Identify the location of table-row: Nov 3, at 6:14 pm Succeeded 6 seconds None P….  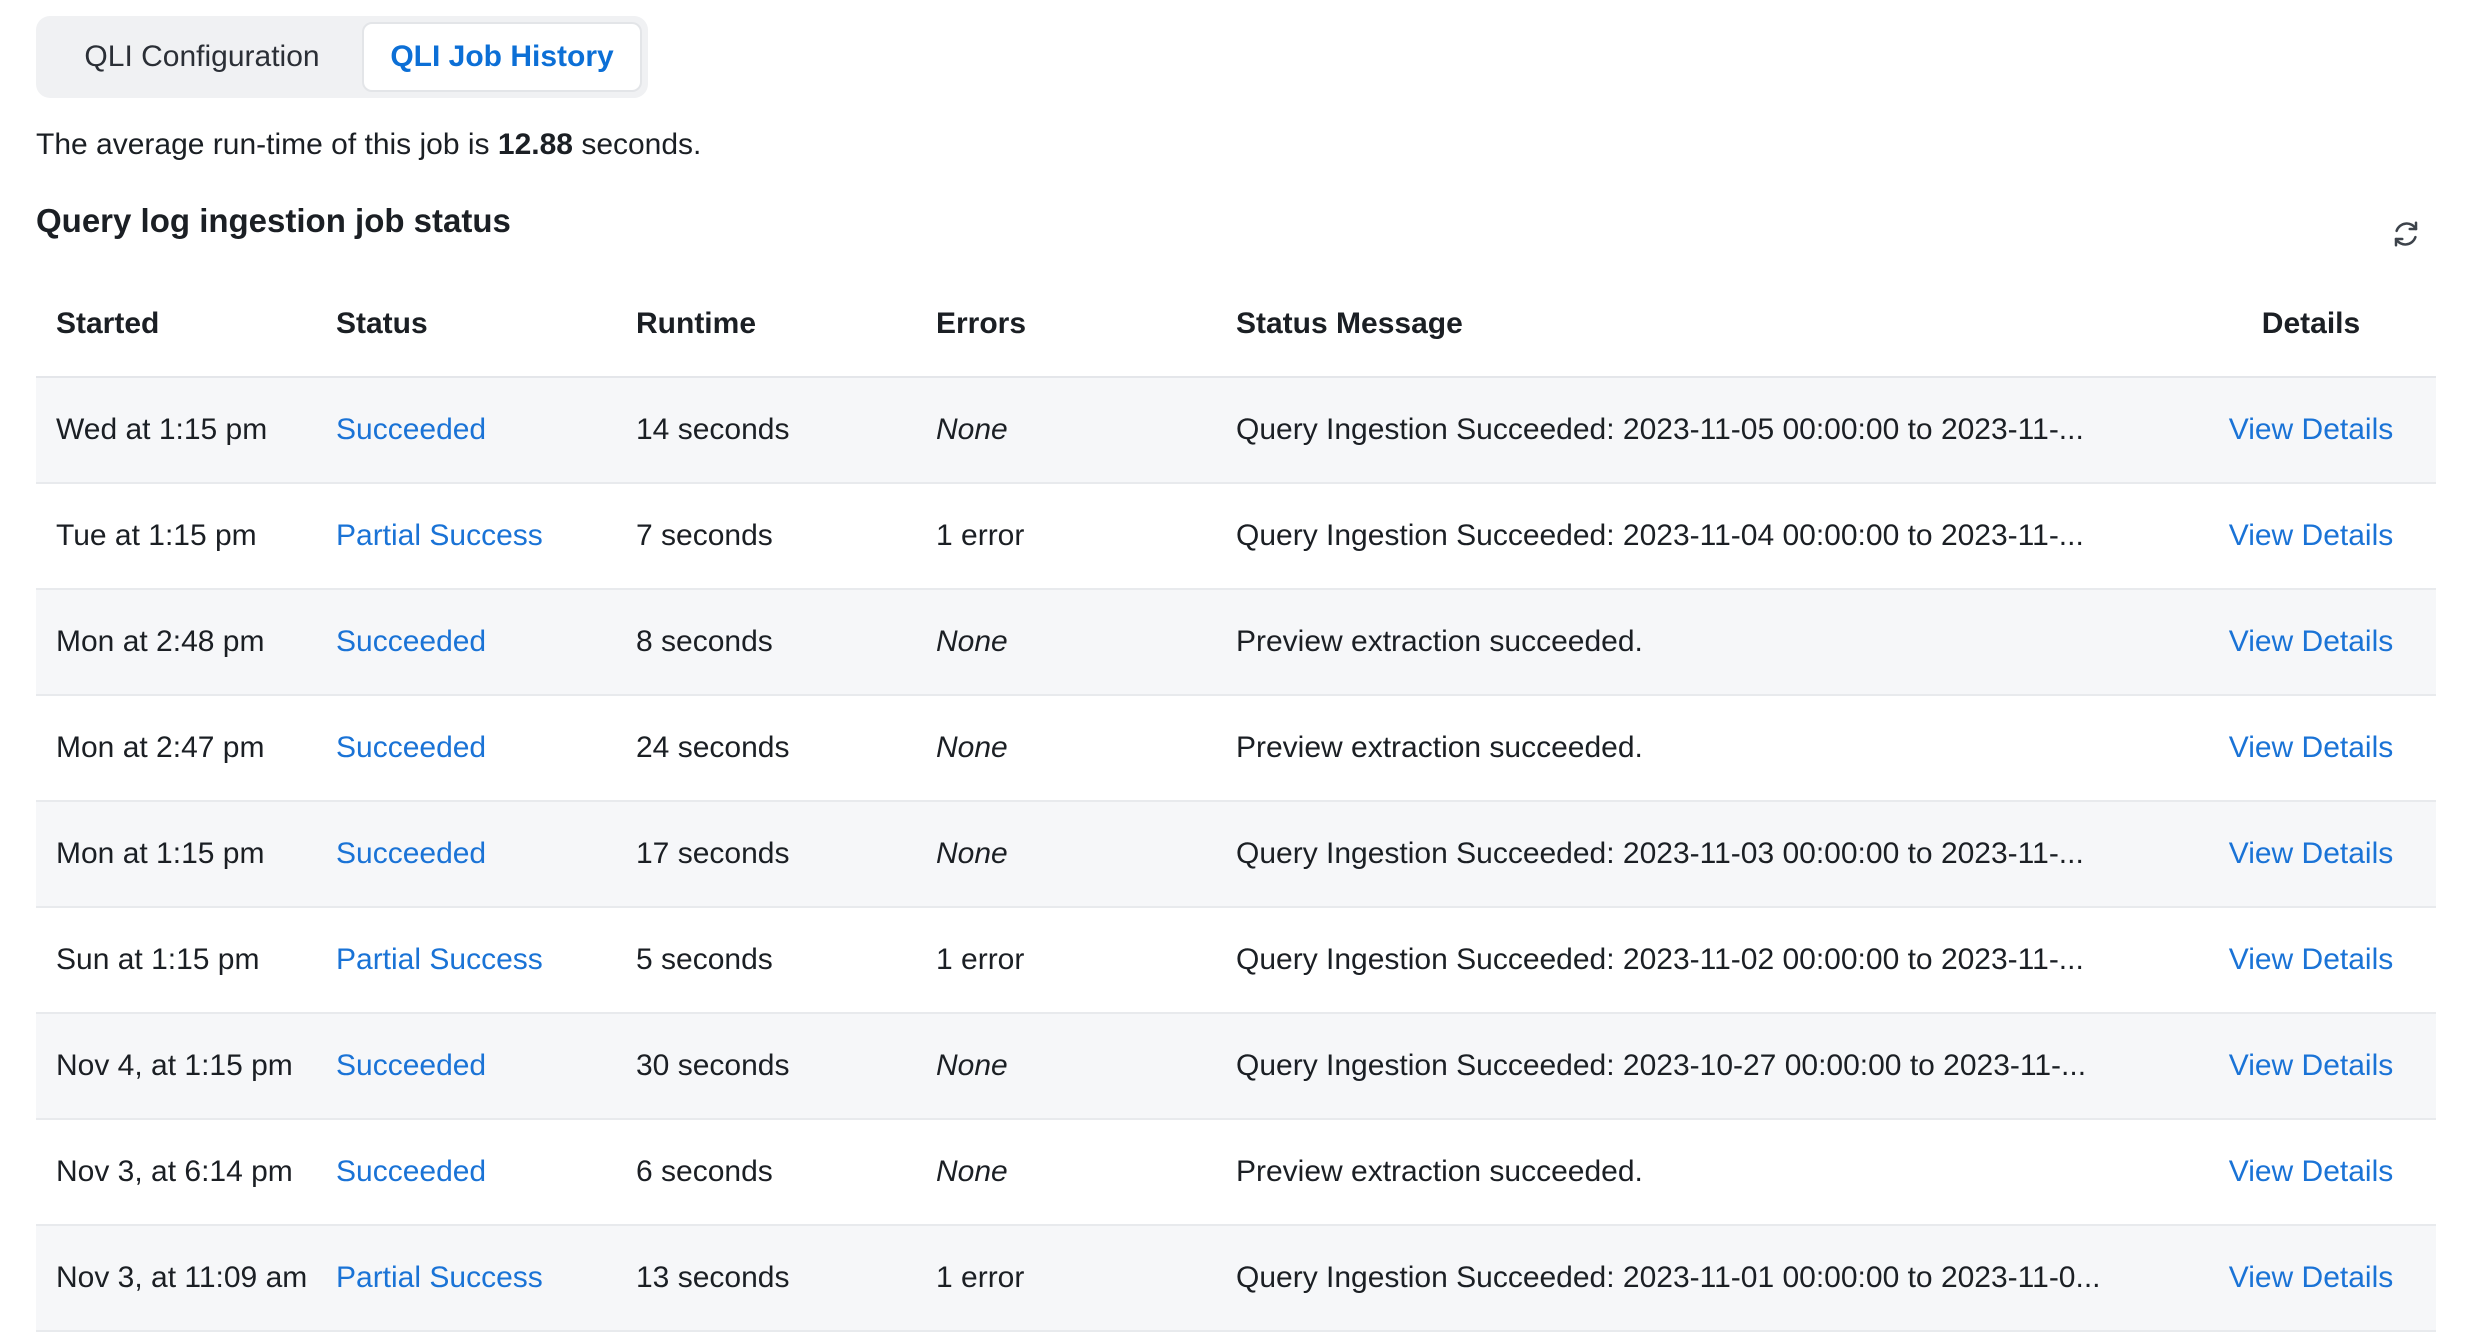
(1236, 1173).